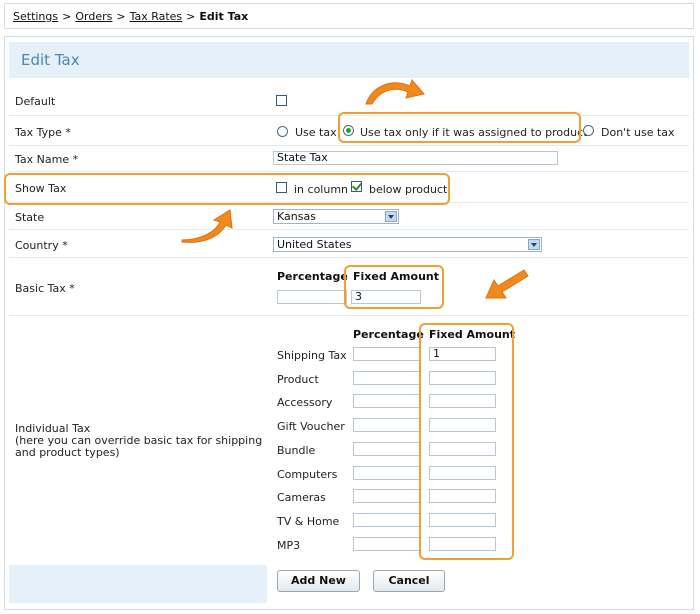  I want to click on individual-tax-label-line: and product types), so click(67, 452).